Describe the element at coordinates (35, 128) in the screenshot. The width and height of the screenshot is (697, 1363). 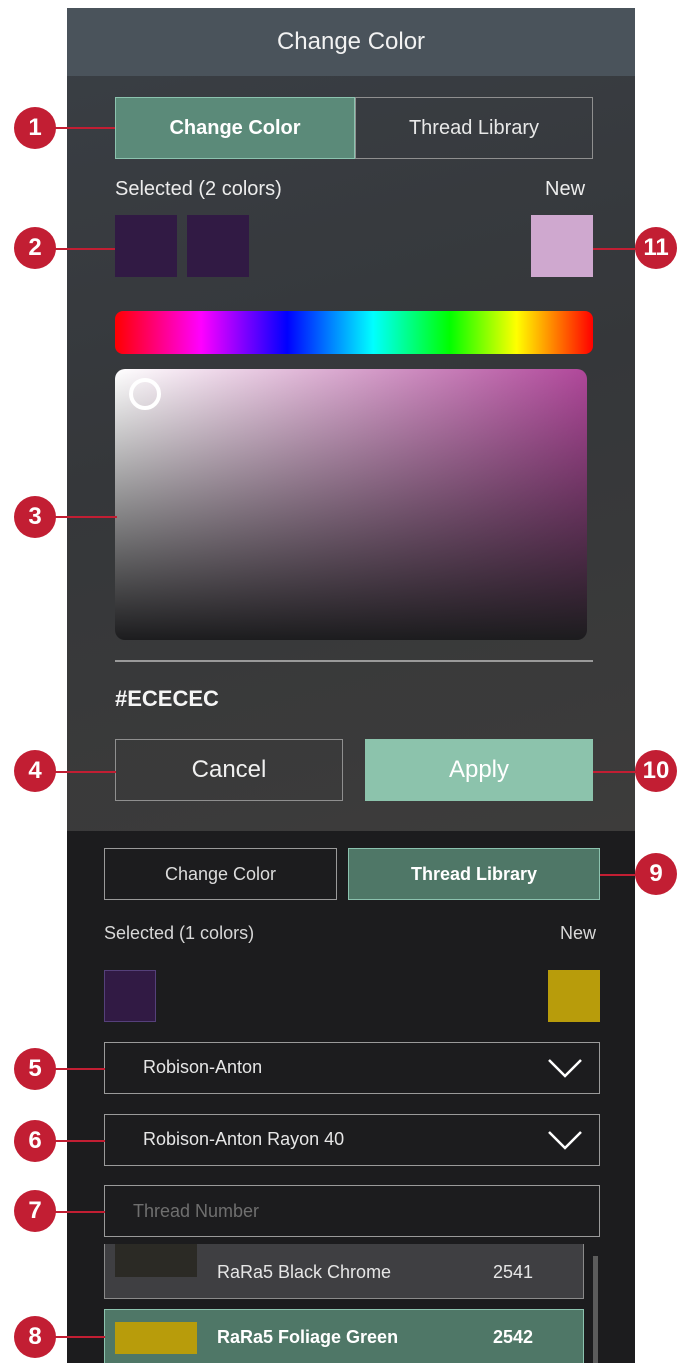
I see `callout-badge: 1` at that location.